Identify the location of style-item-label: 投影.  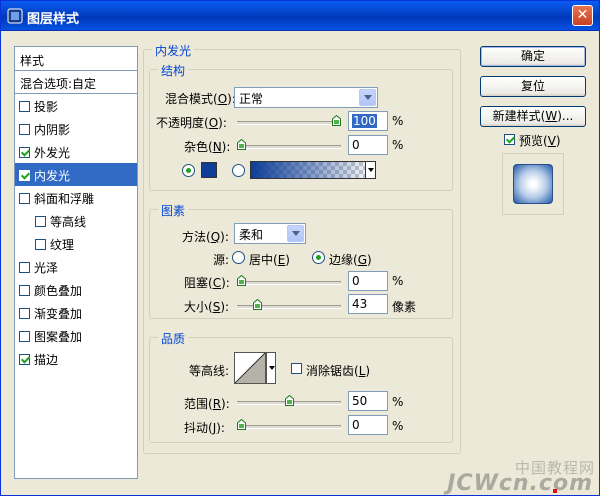
(46, 107).